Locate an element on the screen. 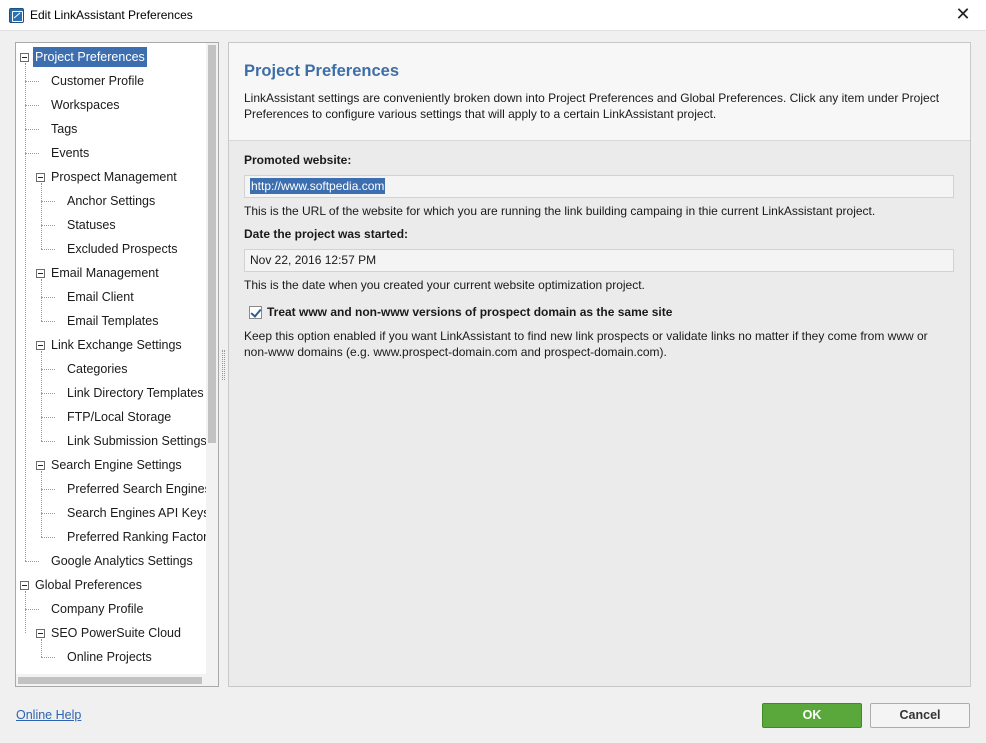  tree-item-label: Email Management is located at coordinates (105, 273).